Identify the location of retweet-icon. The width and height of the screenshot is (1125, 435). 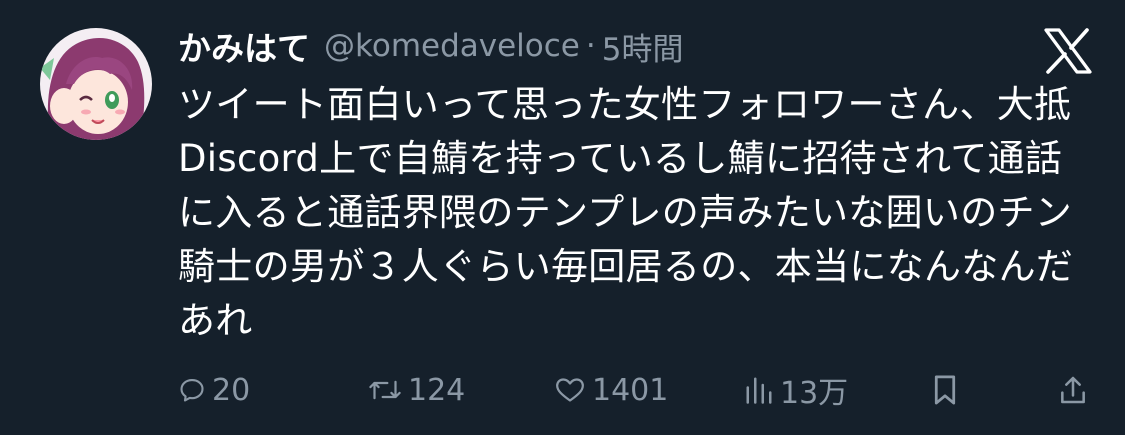
(385, 390).